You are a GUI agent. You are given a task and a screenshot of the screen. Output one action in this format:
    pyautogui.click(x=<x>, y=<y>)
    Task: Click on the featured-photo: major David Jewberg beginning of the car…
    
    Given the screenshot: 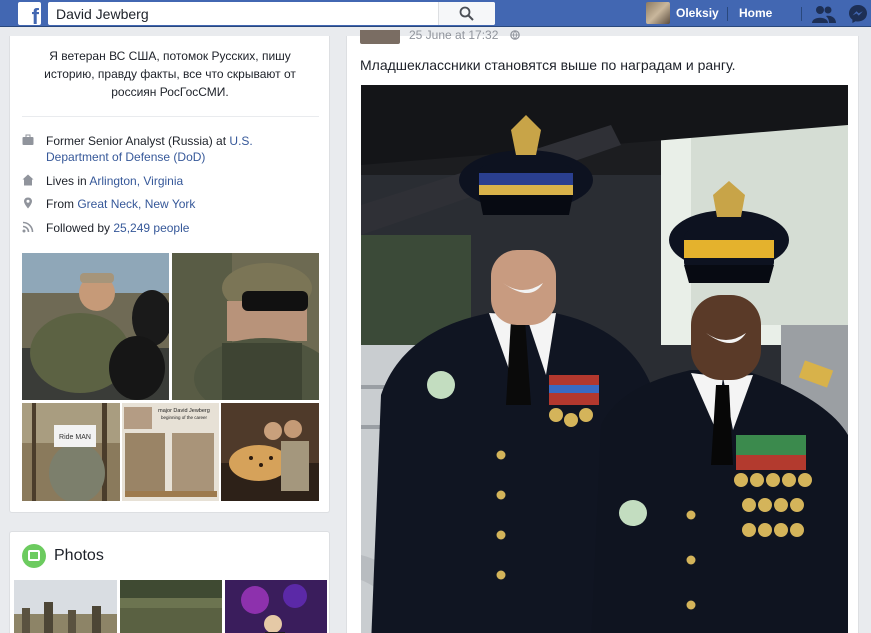 What is the action you would take?
    pyautogui.click(x=170, y=452)
    